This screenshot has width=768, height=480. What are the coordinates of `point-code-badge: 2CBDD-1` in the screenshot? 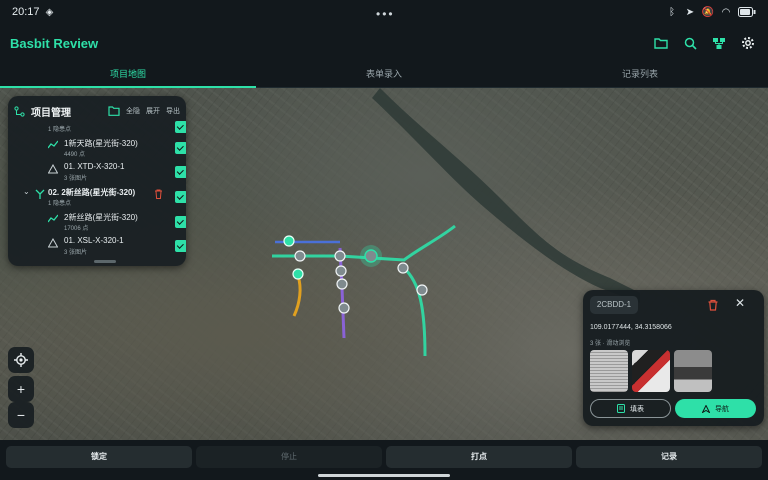 It's located at (614, 305).